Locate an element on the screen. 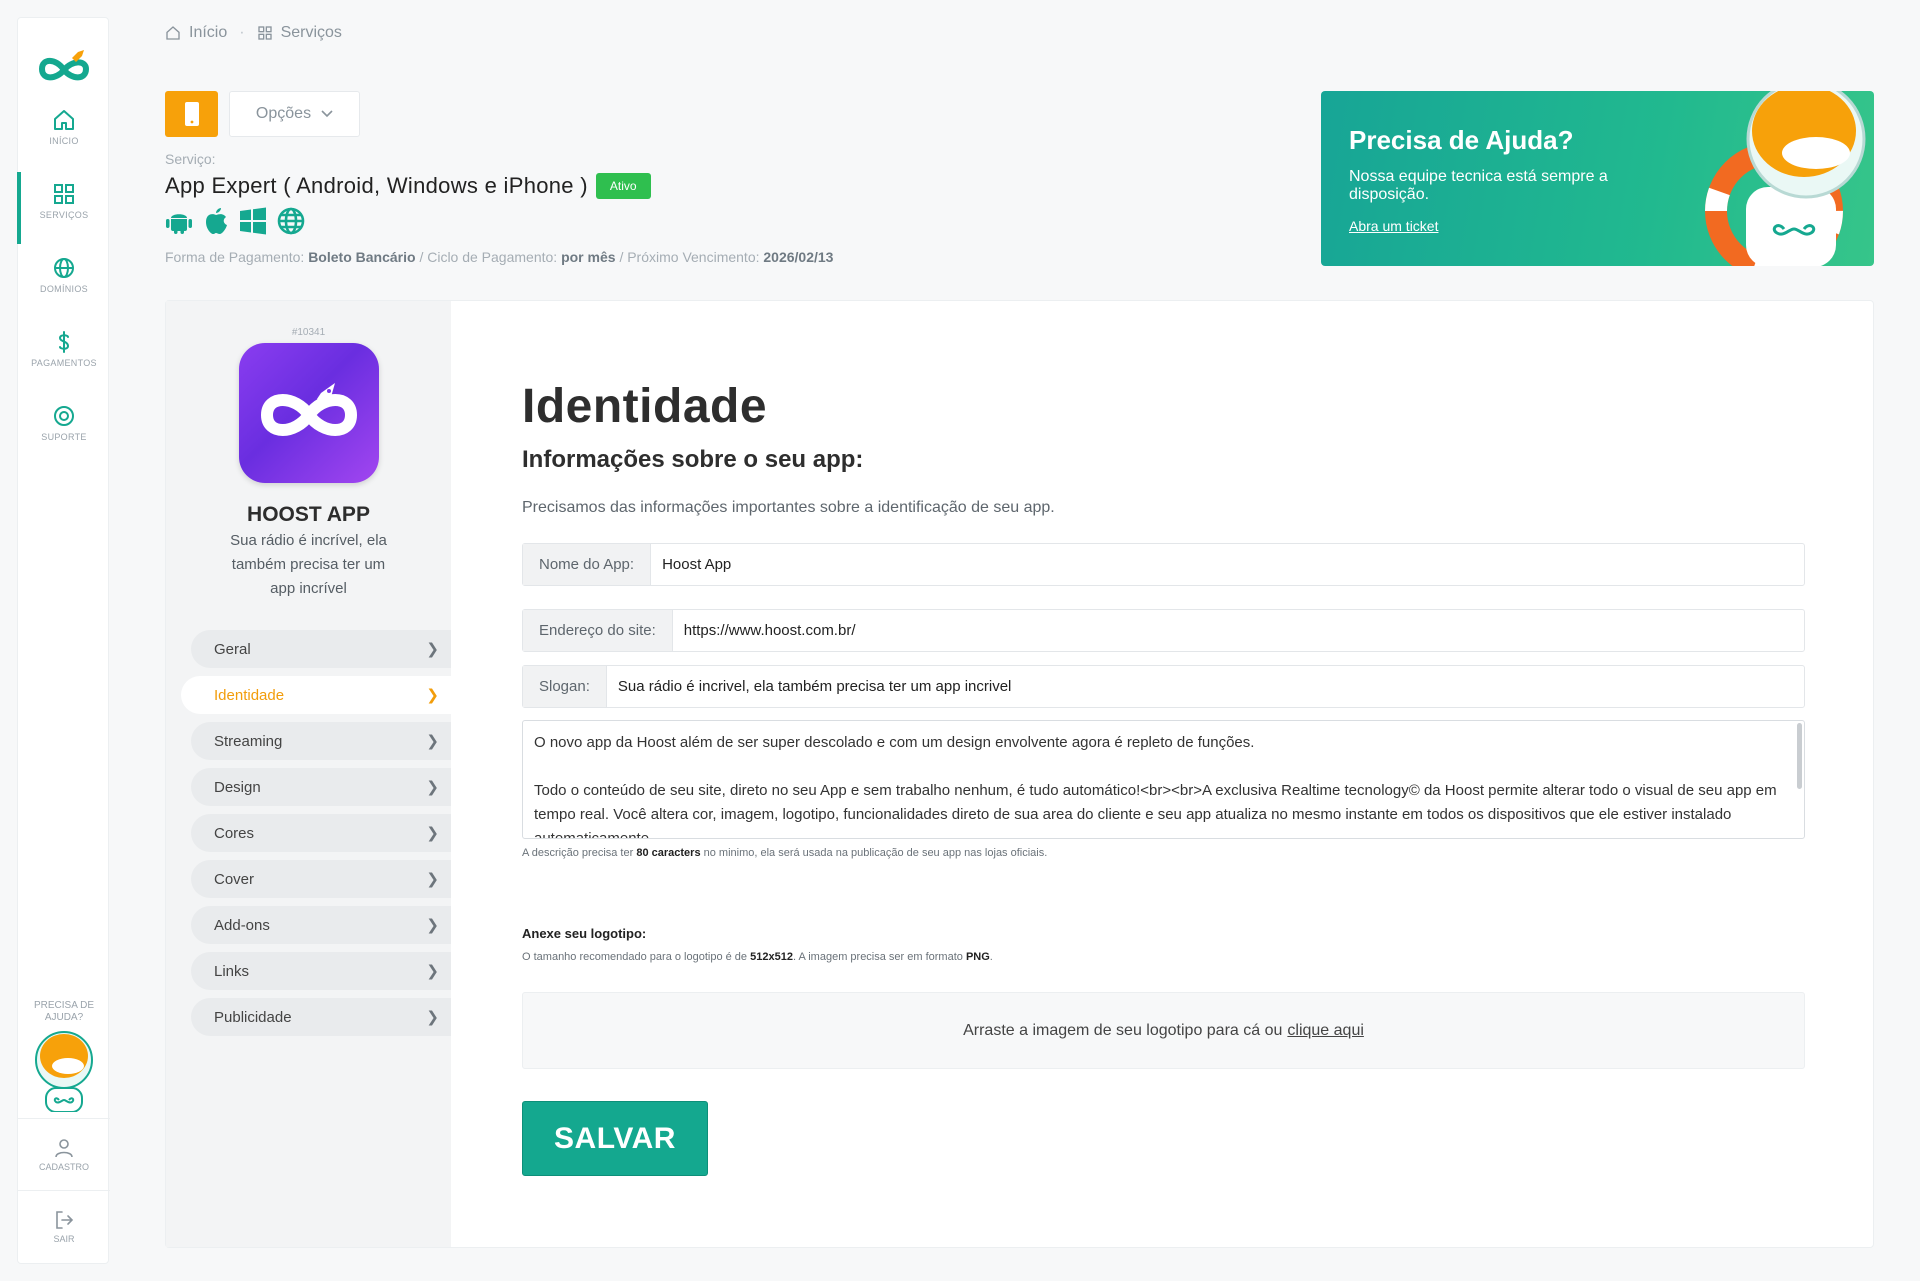 Image resolution: width=1920 pixels, height=1281 pixels. menu-item-label: Cover is located at coordinates (234, 879).